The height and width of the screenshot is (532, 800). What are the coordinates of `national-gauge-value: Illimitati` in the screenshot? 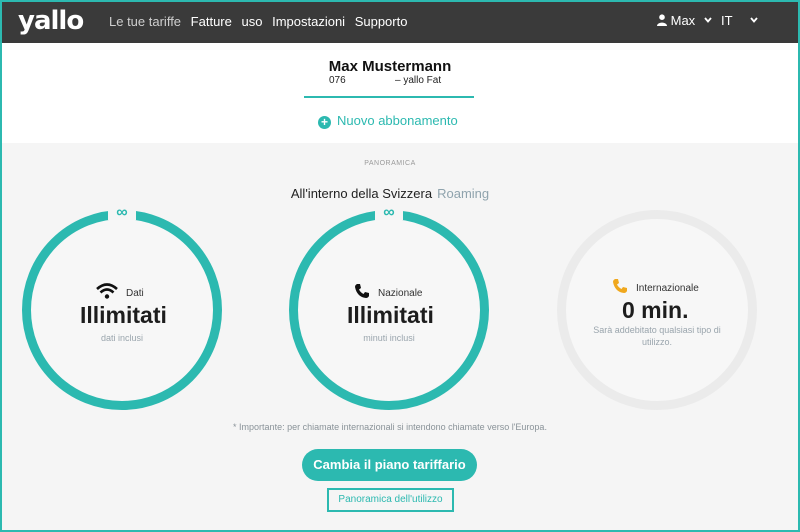 It's located at (390, 315).